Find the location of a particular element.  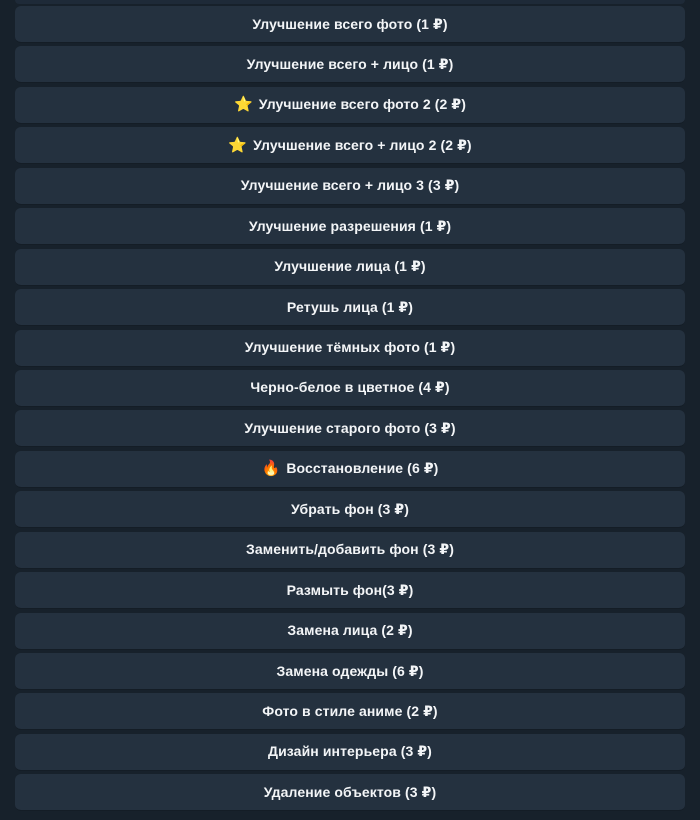

button-upscale-resolution: Улучшение разрешения (1 ₽) is located at coordinates (350, 227).